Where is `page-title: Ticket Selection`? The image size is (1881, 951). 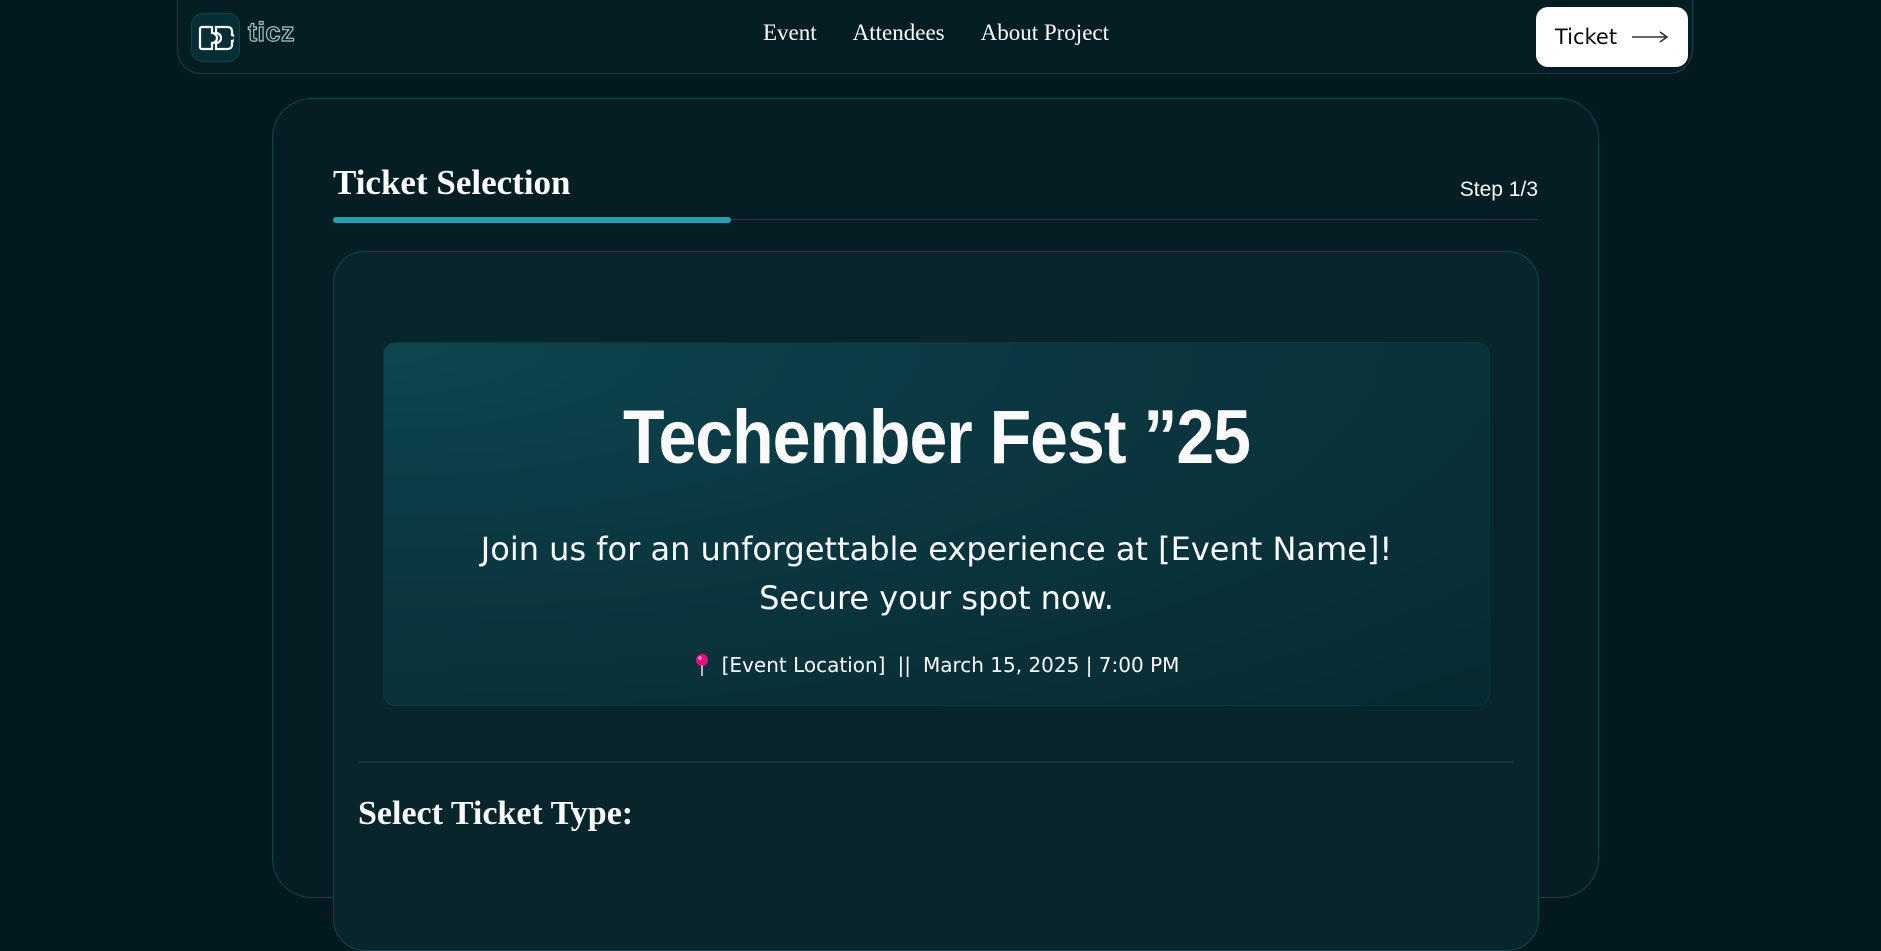 page-title: Ticket Selection is located at coordinates (452, 182).